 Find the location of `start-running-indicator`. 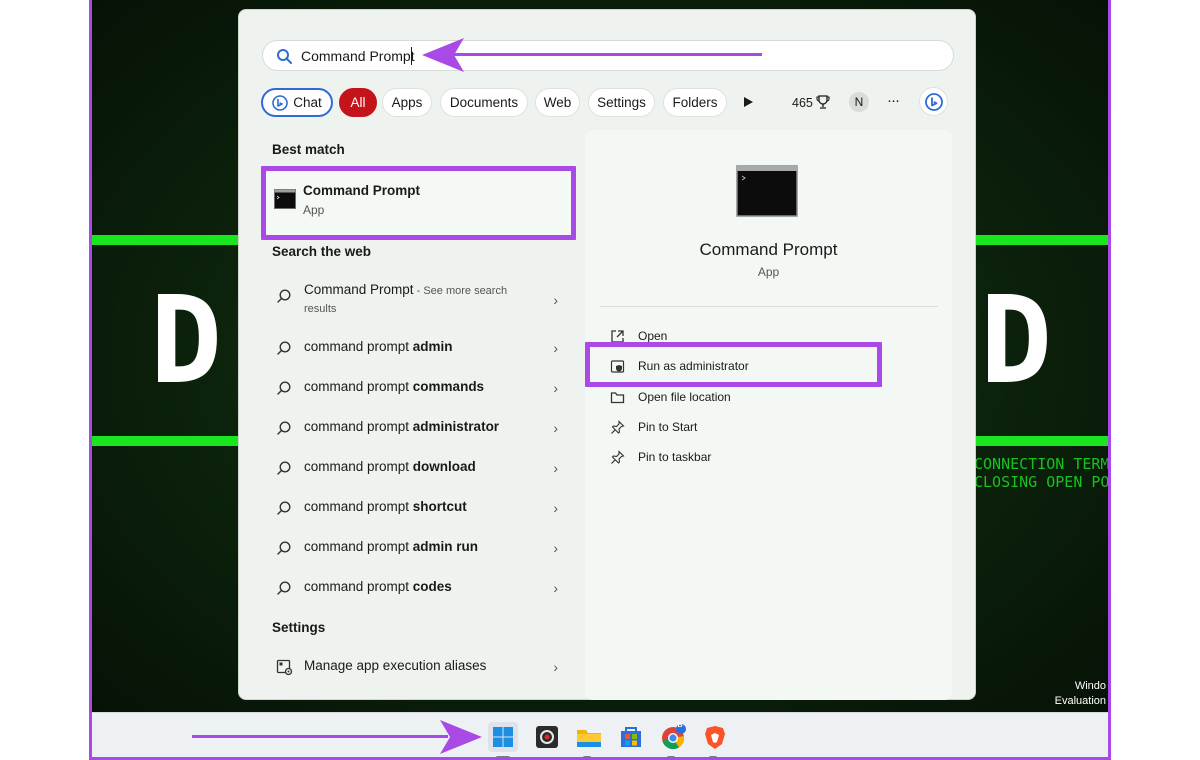

start-running-indicator is located at coordinates (503, 756).